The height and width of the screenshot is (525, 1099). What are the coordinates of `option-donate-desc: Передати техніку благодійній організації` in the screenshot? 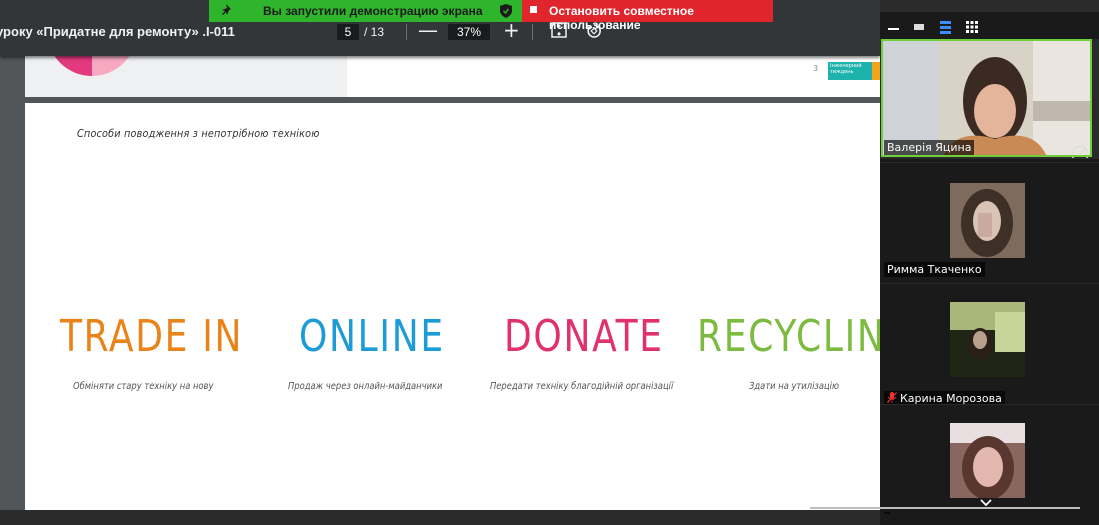 It's located at (582, 386).